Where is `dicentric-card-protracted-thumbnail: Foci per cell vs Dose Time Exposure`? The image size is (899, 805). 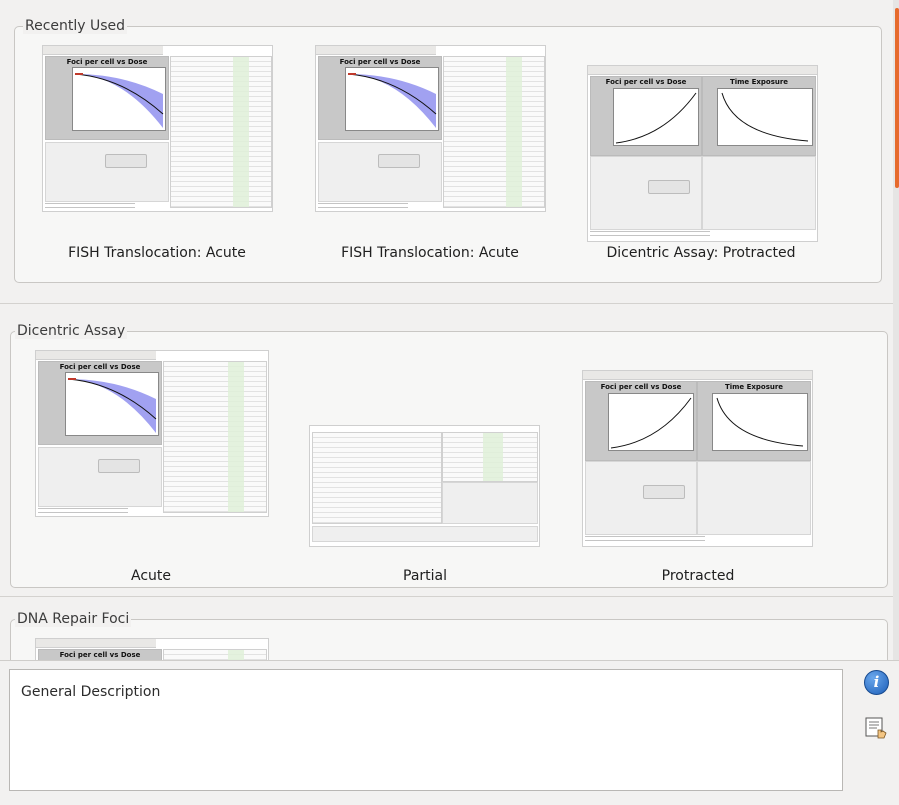
dicentric-card-protracted-thumbnail: Foci per cell vs Dose Time Exposure is located at coordinates (697, 458).